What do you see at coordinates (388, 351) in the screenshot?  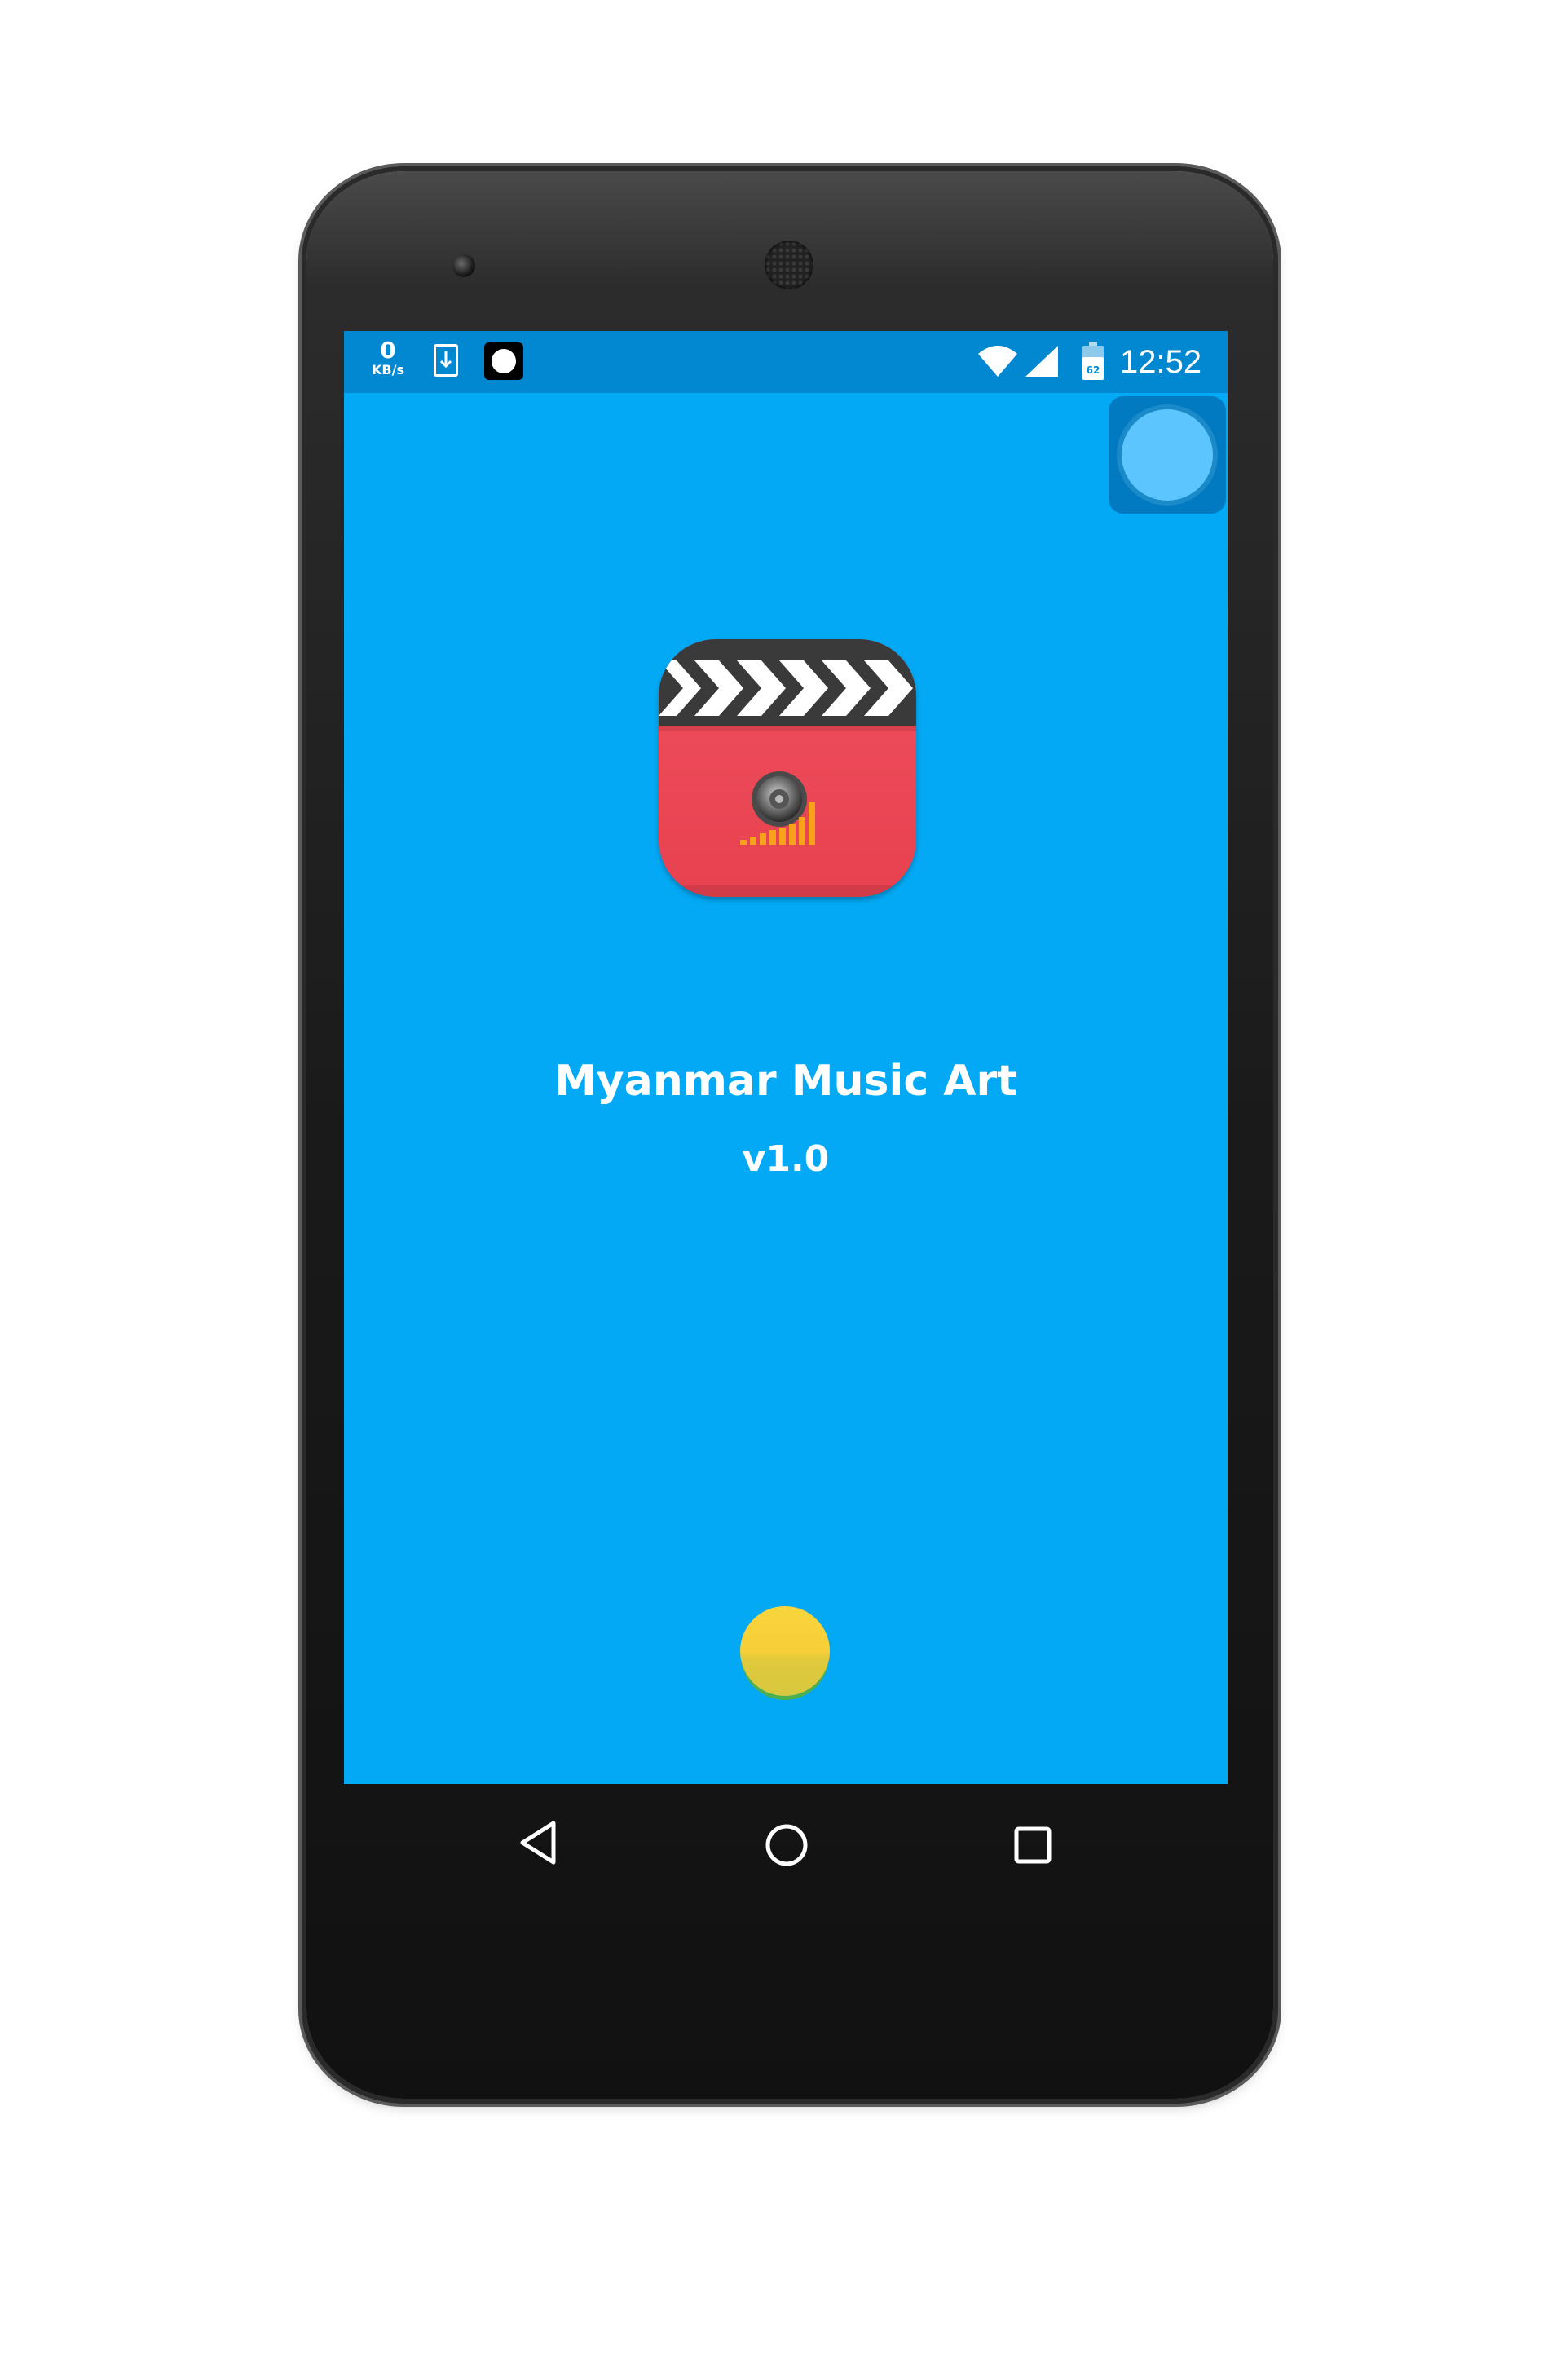 I see `network-speed-value: 0` at bounding box center [388, 351].